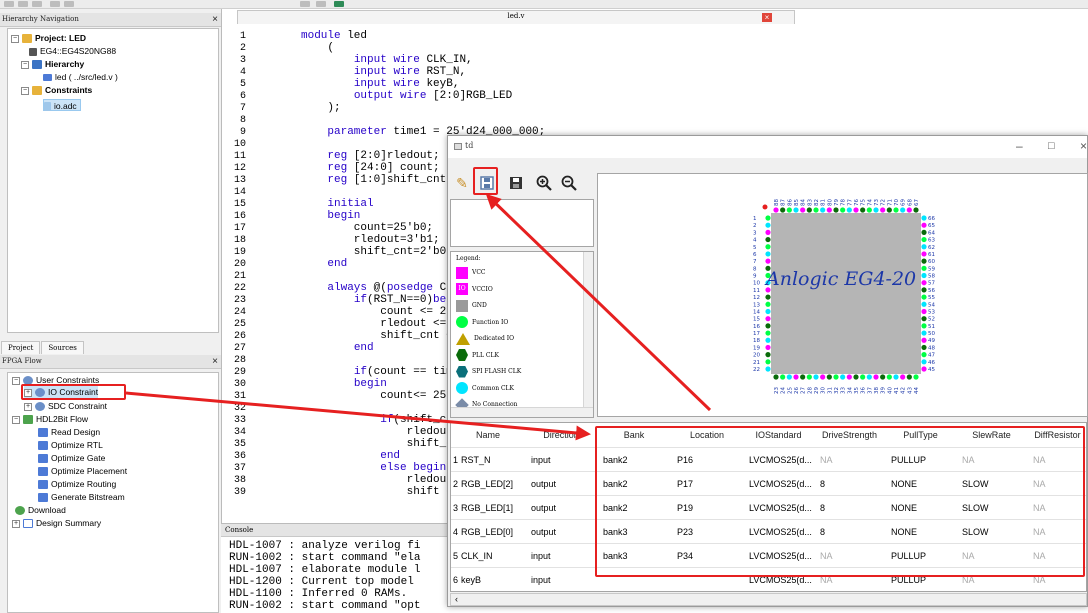 The width and height of the screenshot is (1088, 613). I want to click on flow-item-optimize-rtl: Optimize RTL, so click(70, 445).